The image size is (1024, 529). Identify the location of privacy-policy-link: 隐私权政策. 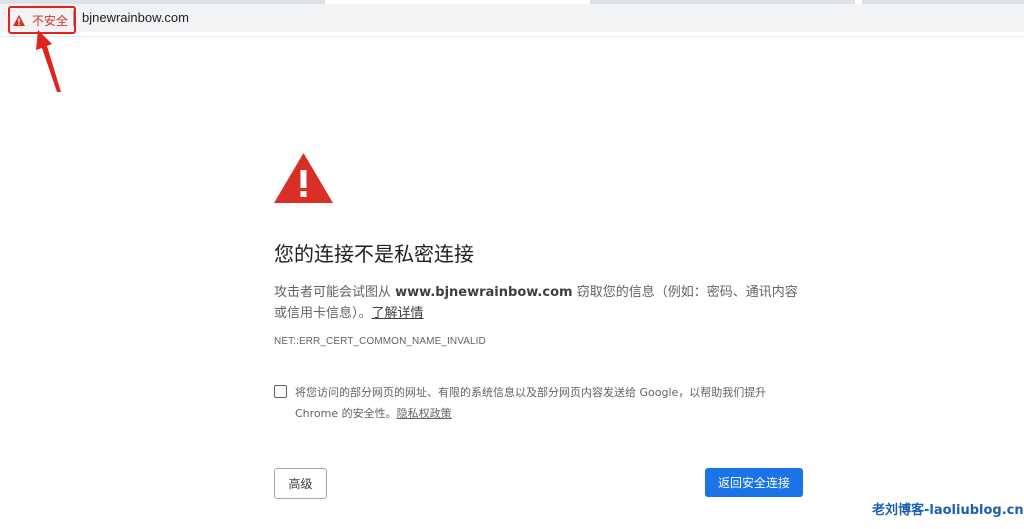
(424, 413).